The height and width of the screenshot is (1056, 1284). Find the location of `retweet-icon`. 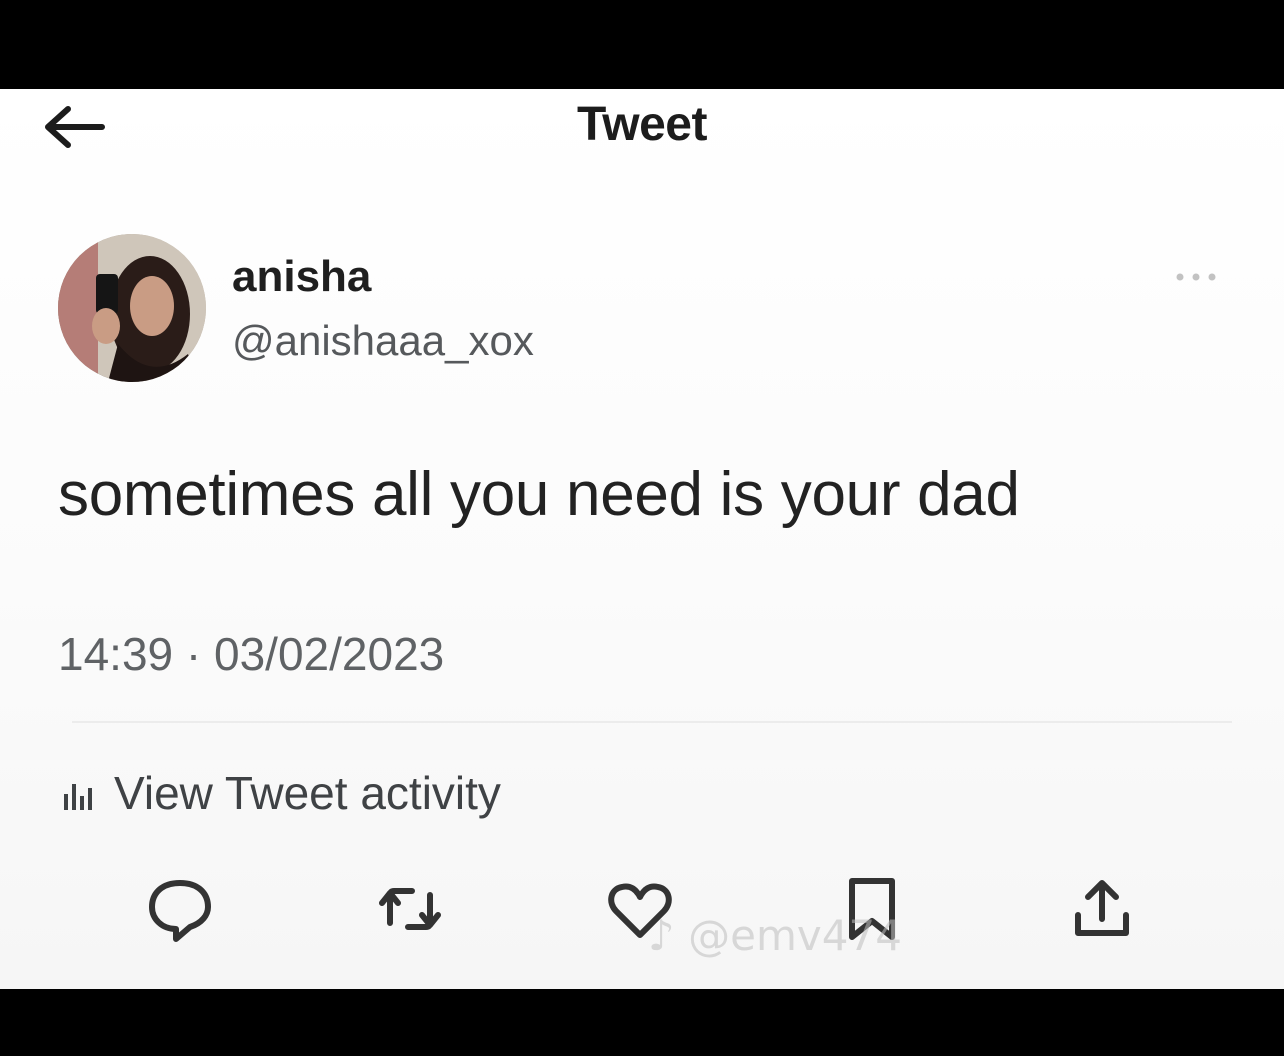

retweet-icon is located at coordinates (410, 909).